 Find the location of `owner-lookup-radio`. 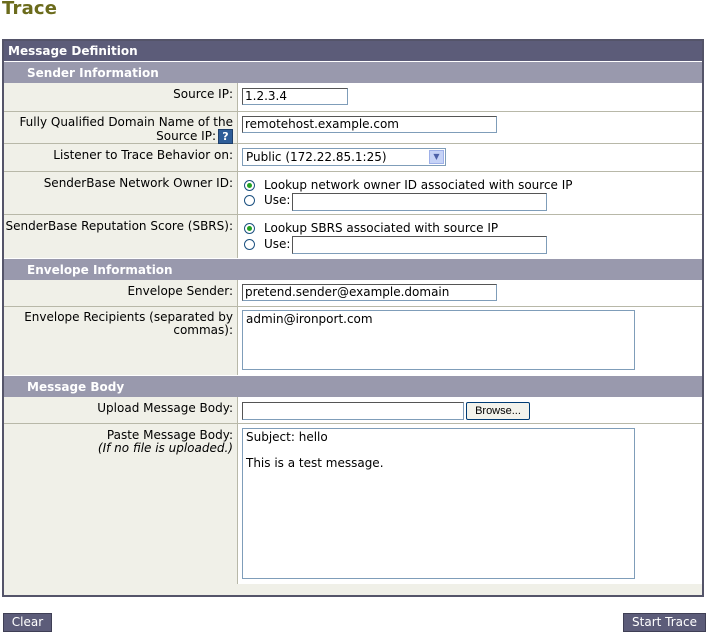

owner-lookup-radio is located at coordinates (249, 185).